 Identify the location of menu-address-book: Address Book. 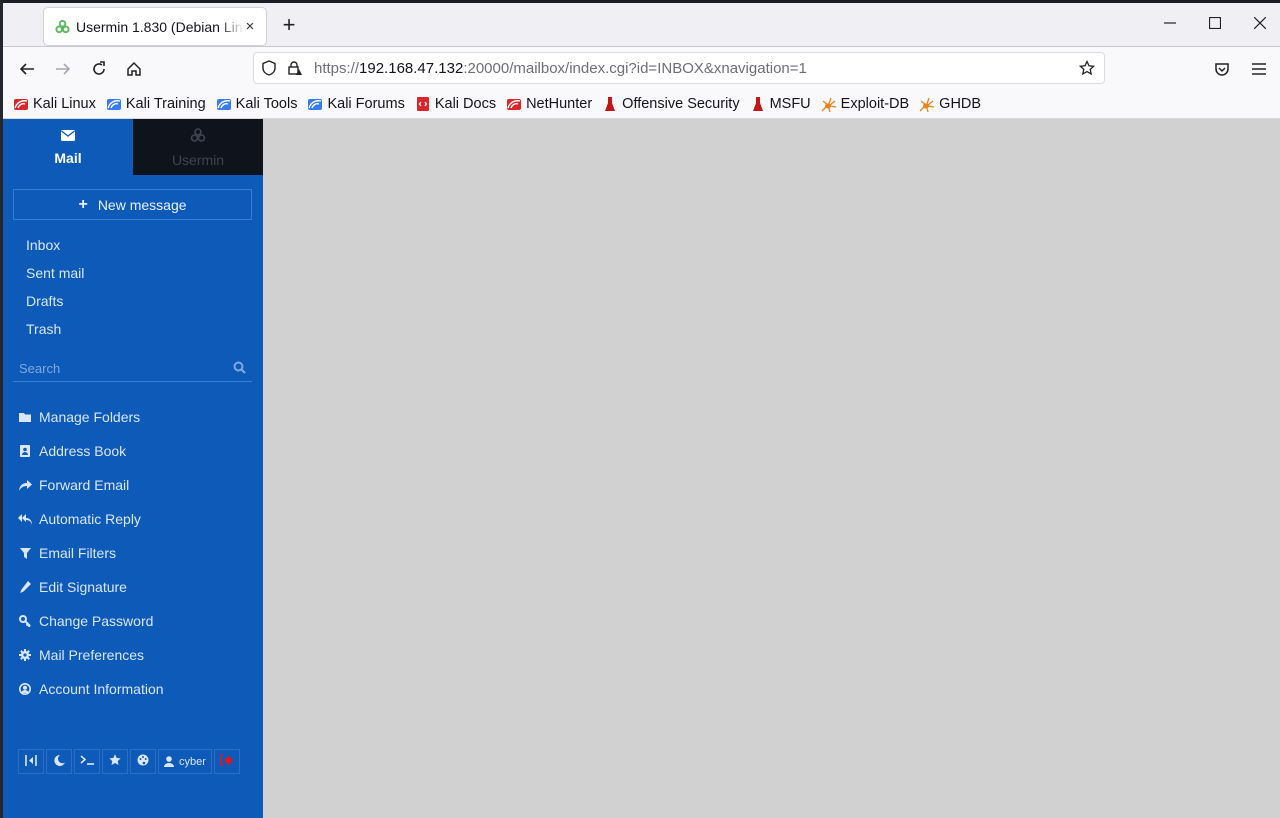
(72, 451).